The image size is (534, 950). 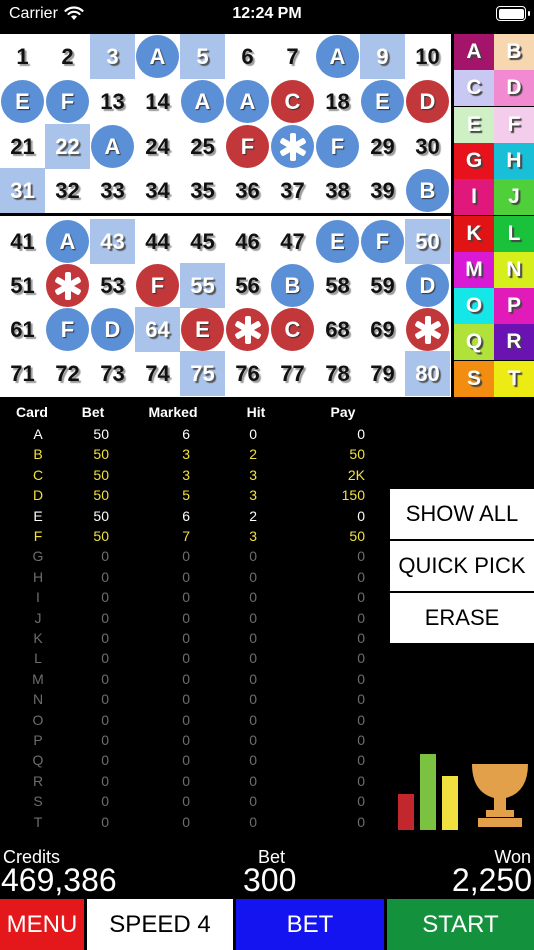 What do you see at coordinates (500, 793) in the screenshot?
I see `trophy-icon` at bounding box center [500, 793].